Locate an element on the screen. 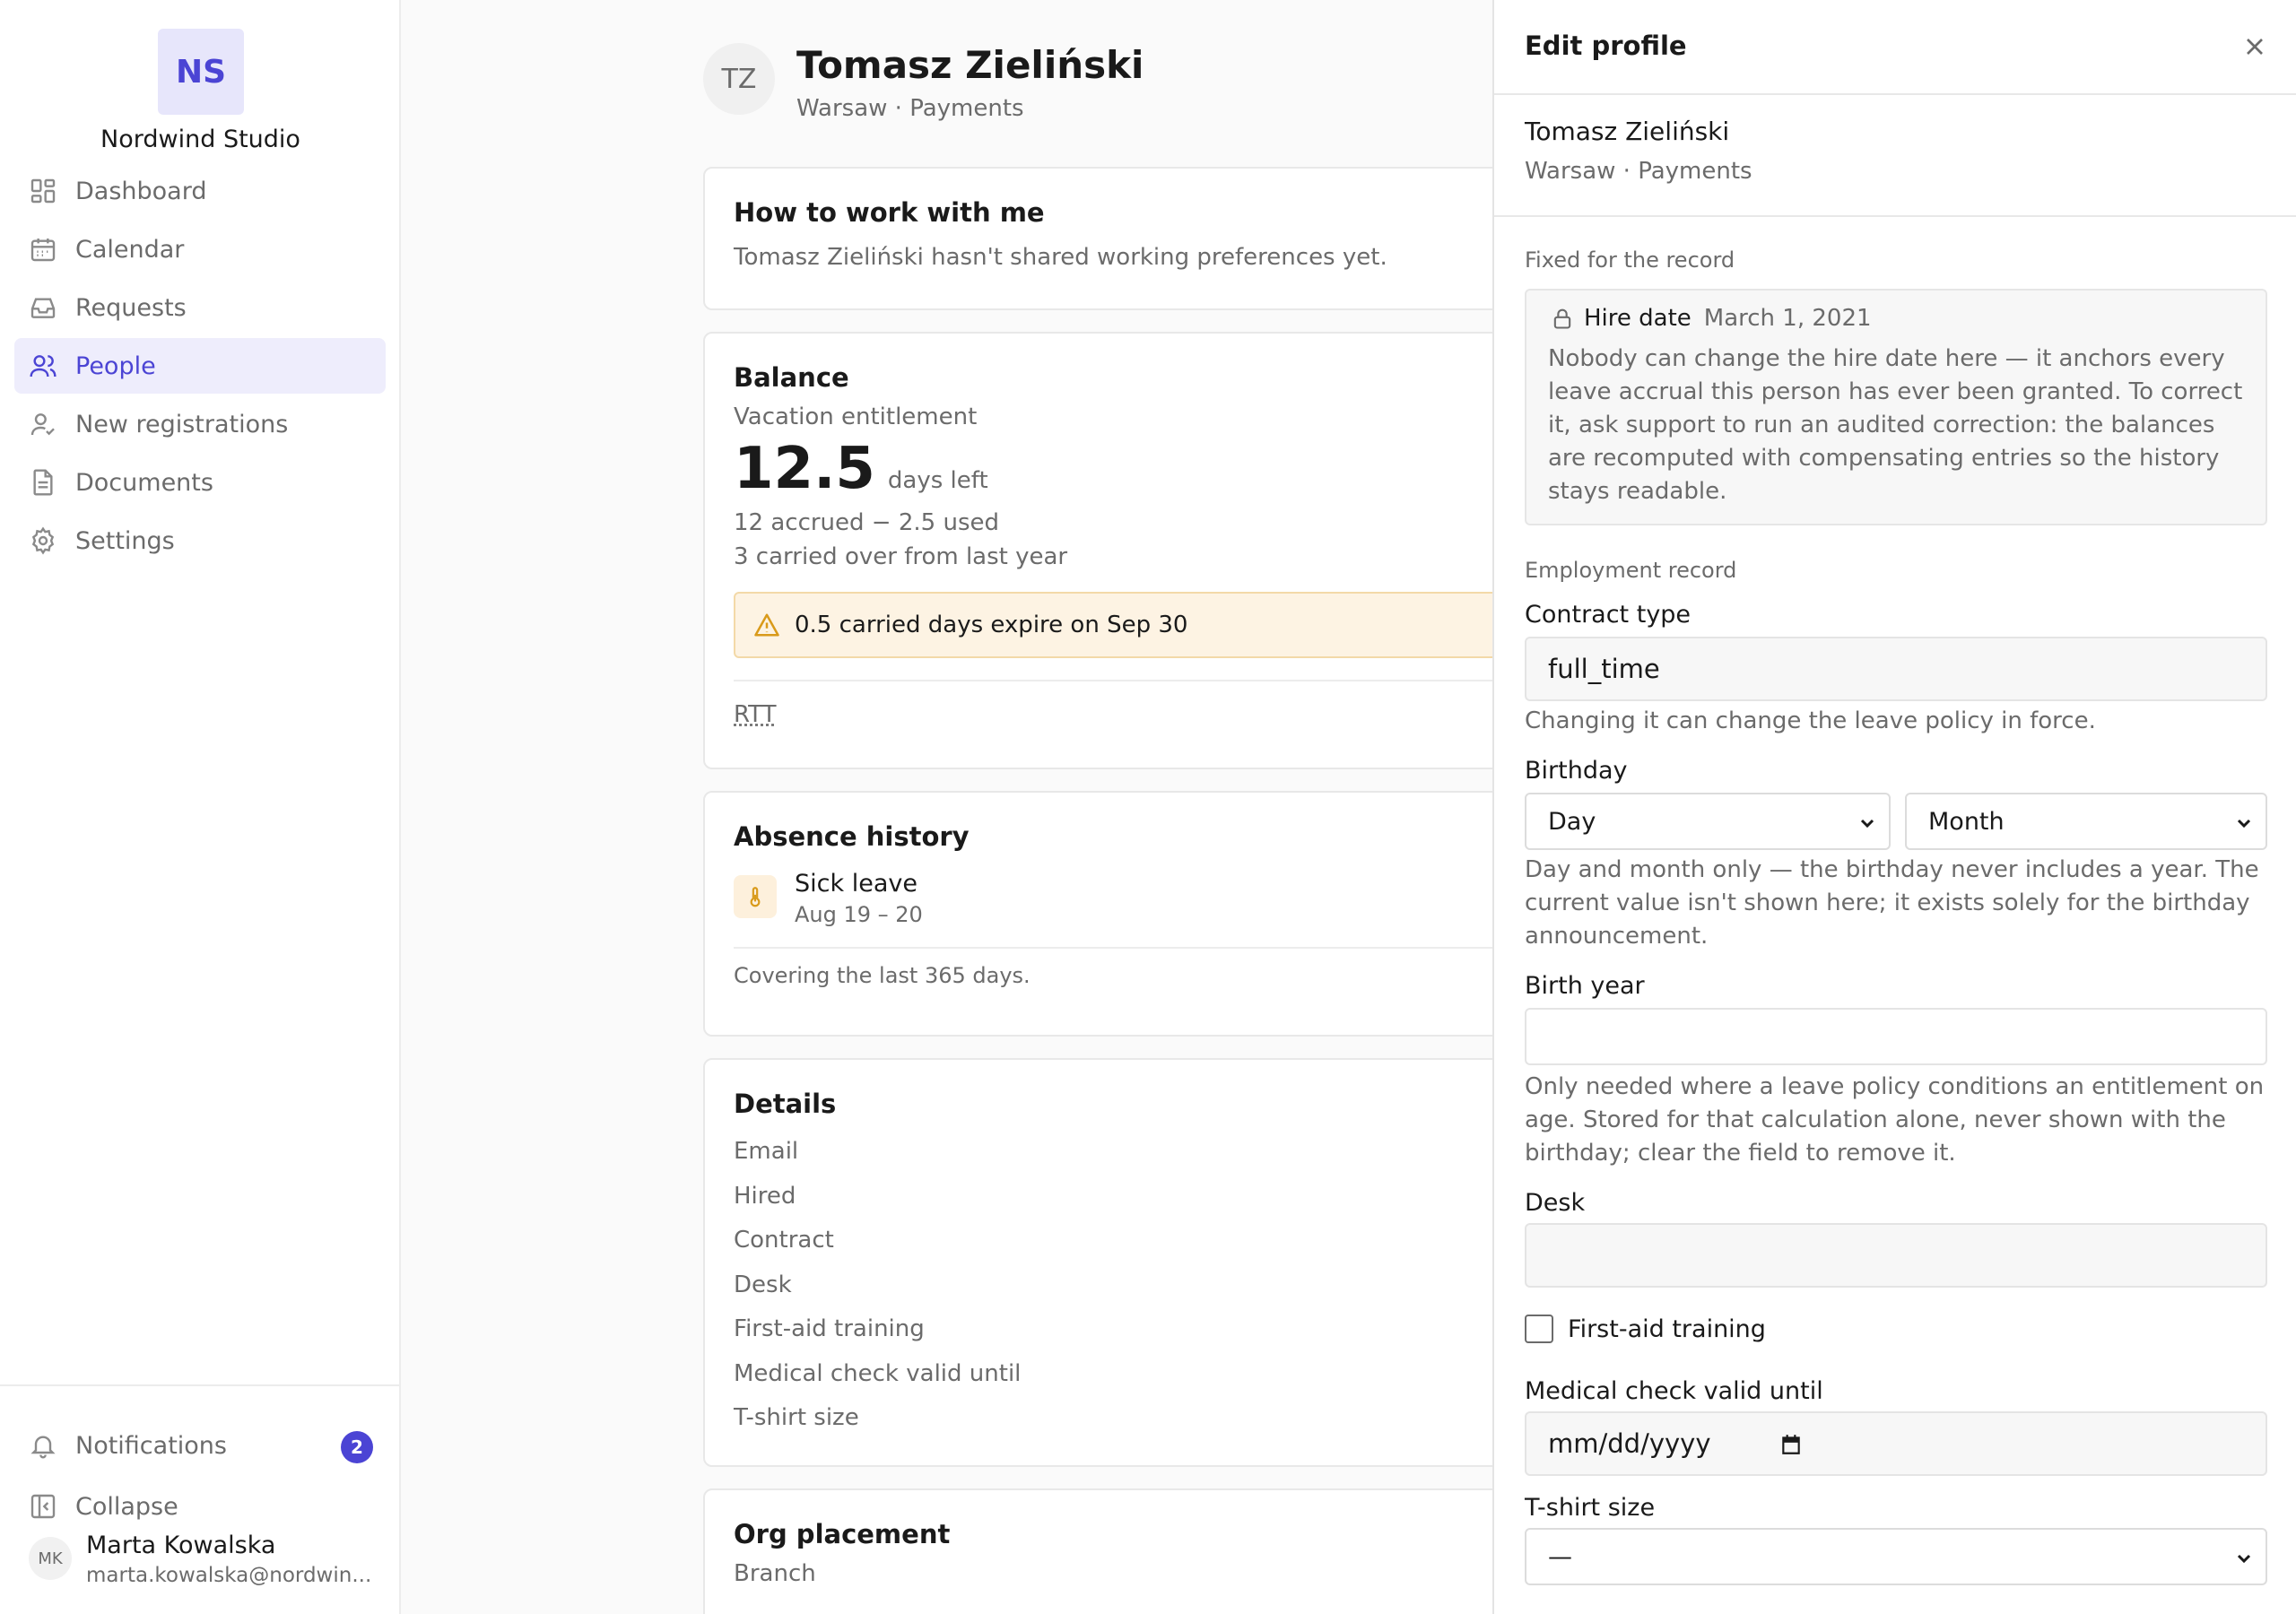  sidebar-item-label: New registrations is located at coordinates (181, 424).